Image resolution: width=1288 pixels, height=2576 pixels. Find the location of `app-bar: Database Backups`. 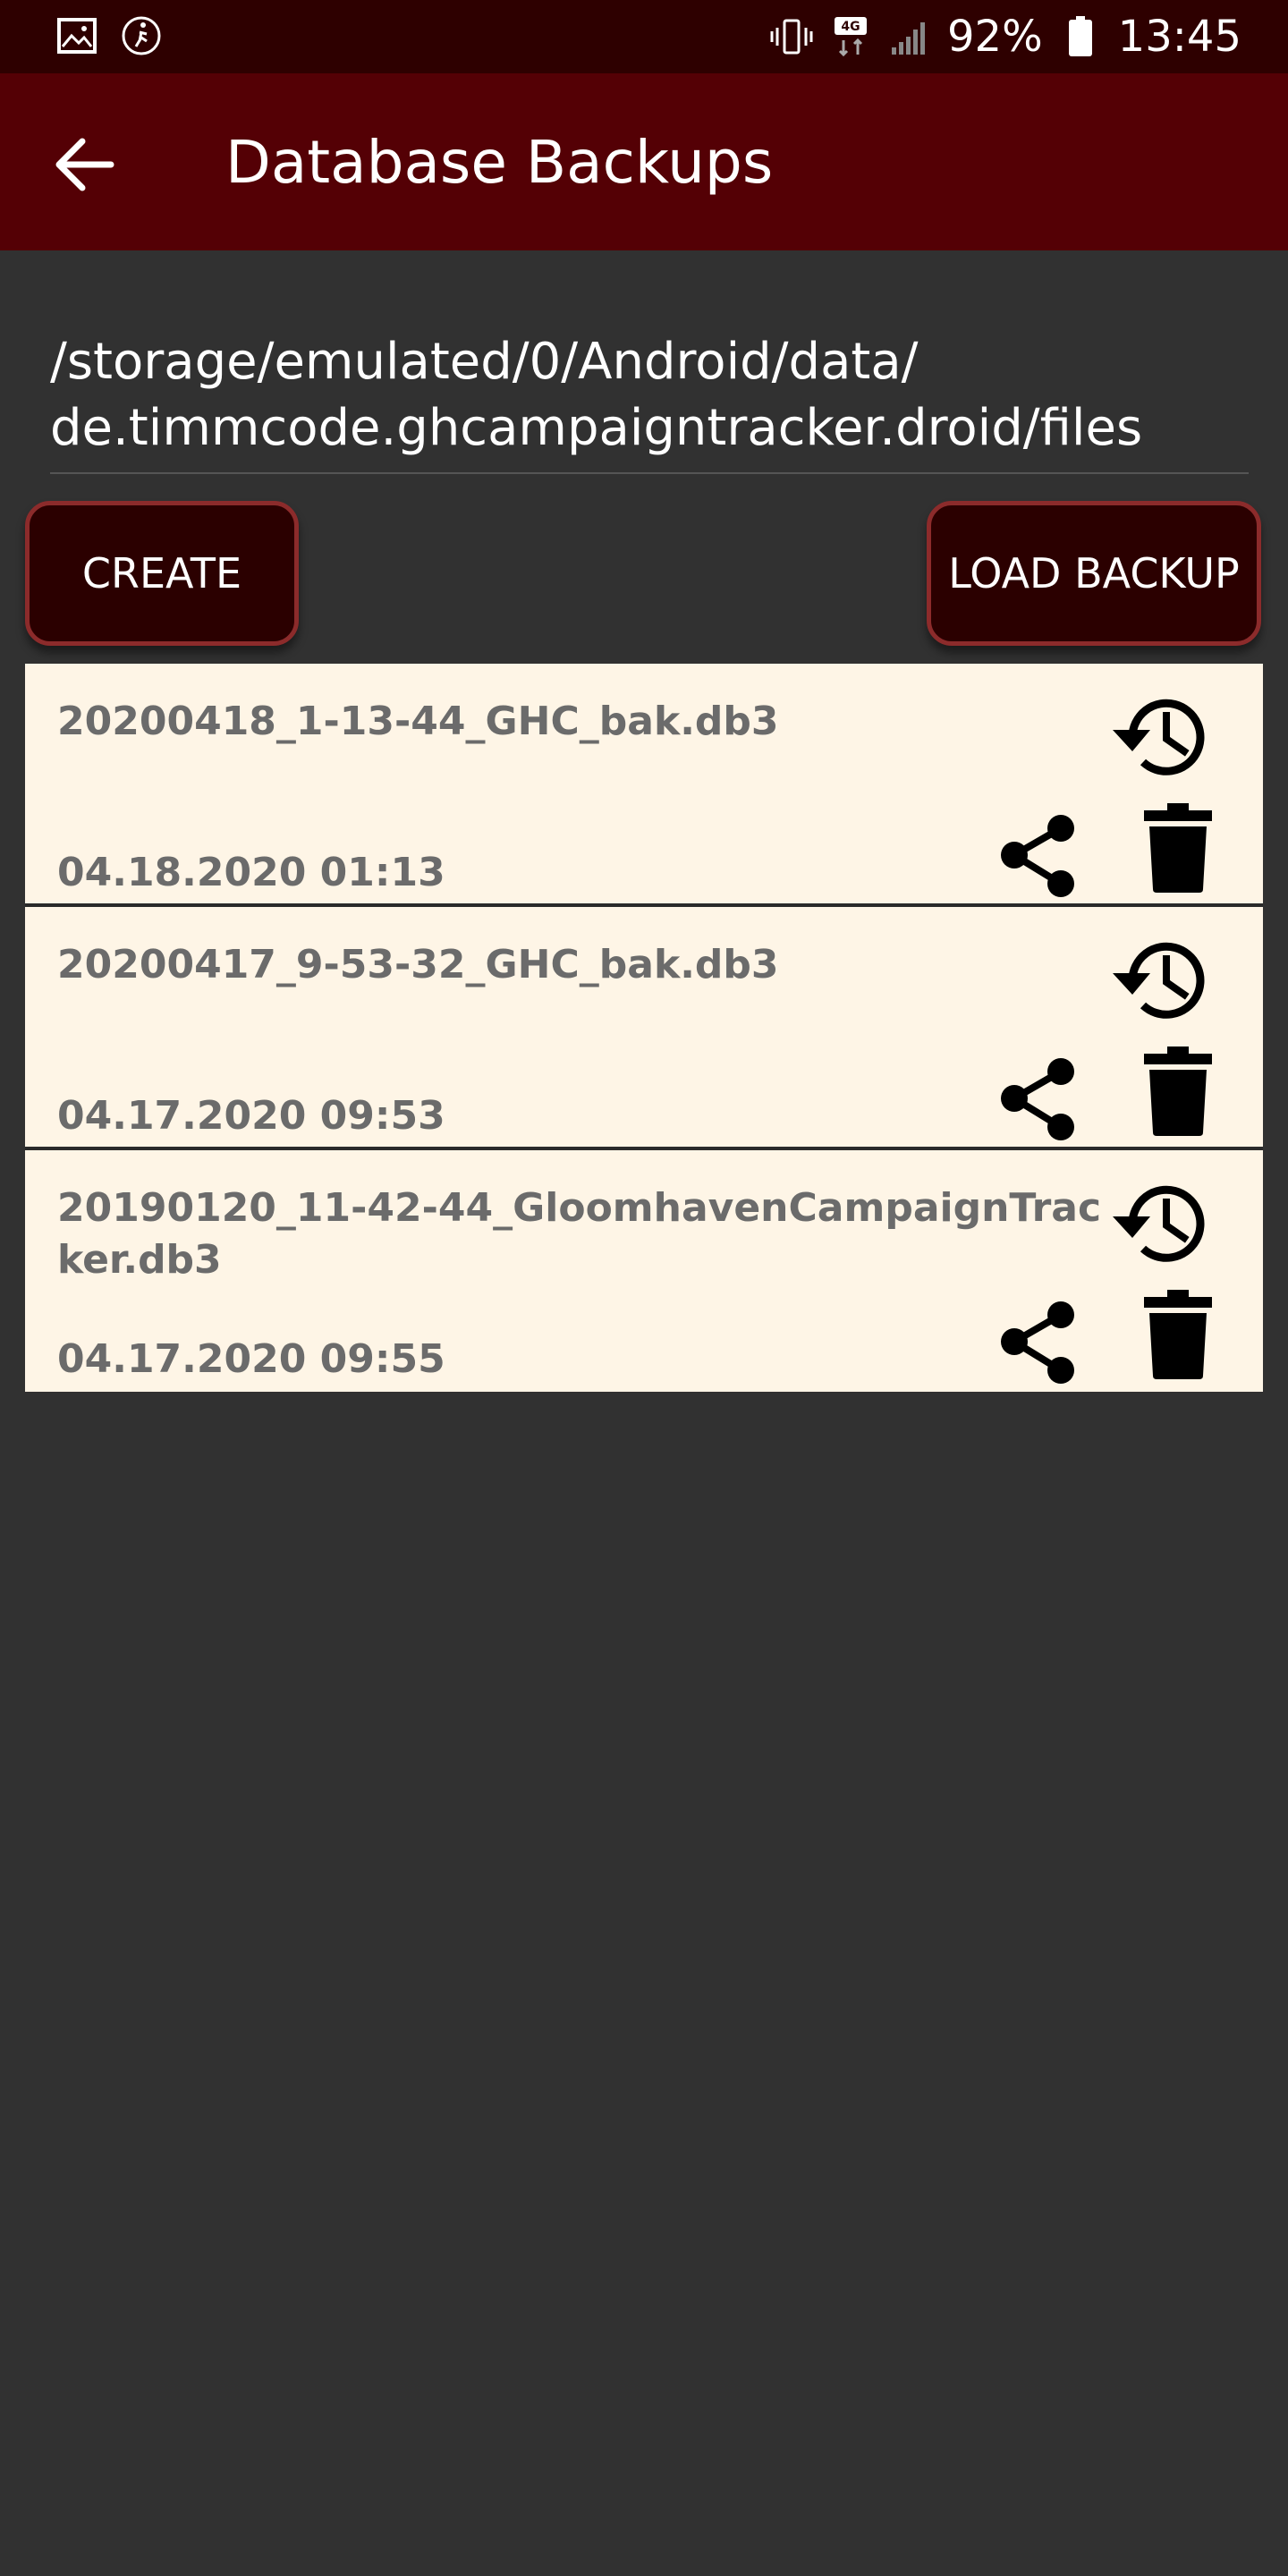

app-bar: Database Backups is located at coordinates (644, 161).